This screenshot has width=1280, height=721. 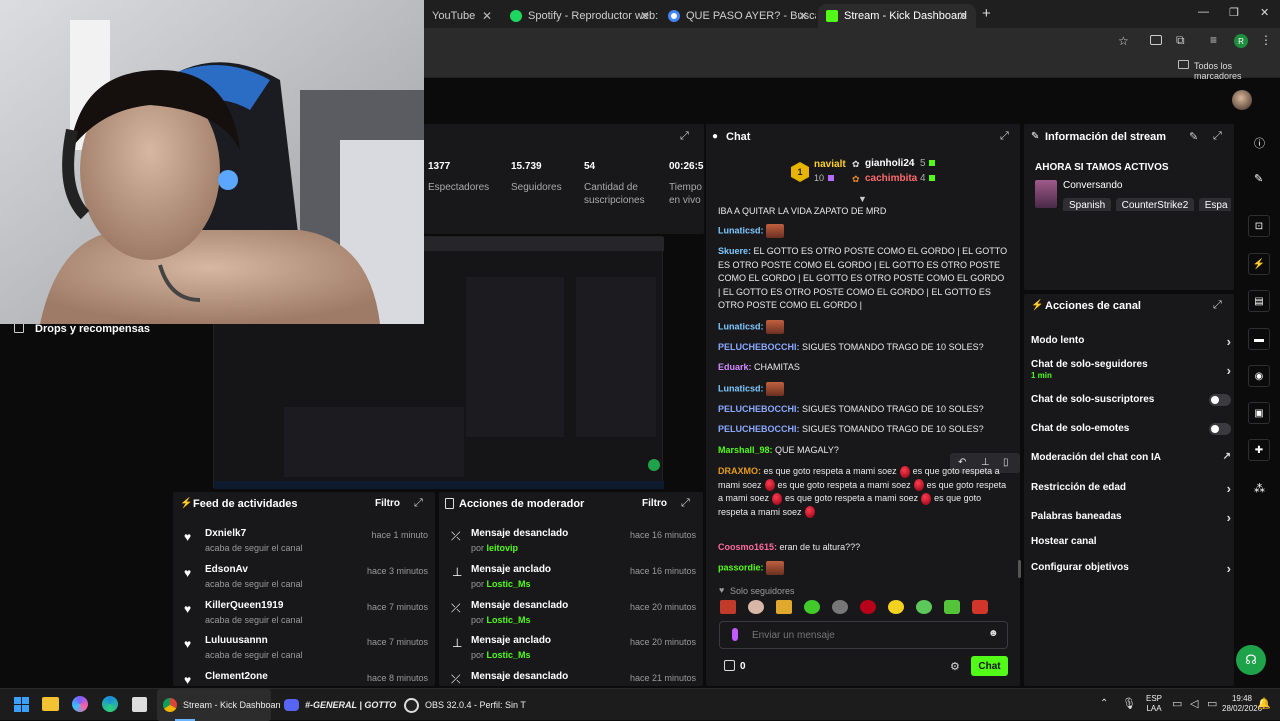 I want to click on chat-username: Coosmo1615:, so click(x=747, y=547).